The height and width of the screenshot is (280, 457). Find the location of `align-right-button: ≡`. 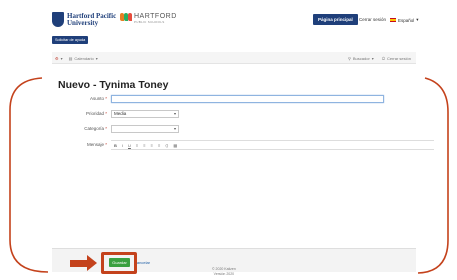

align-right-button: ≡ is located at coordinates (152, 145).